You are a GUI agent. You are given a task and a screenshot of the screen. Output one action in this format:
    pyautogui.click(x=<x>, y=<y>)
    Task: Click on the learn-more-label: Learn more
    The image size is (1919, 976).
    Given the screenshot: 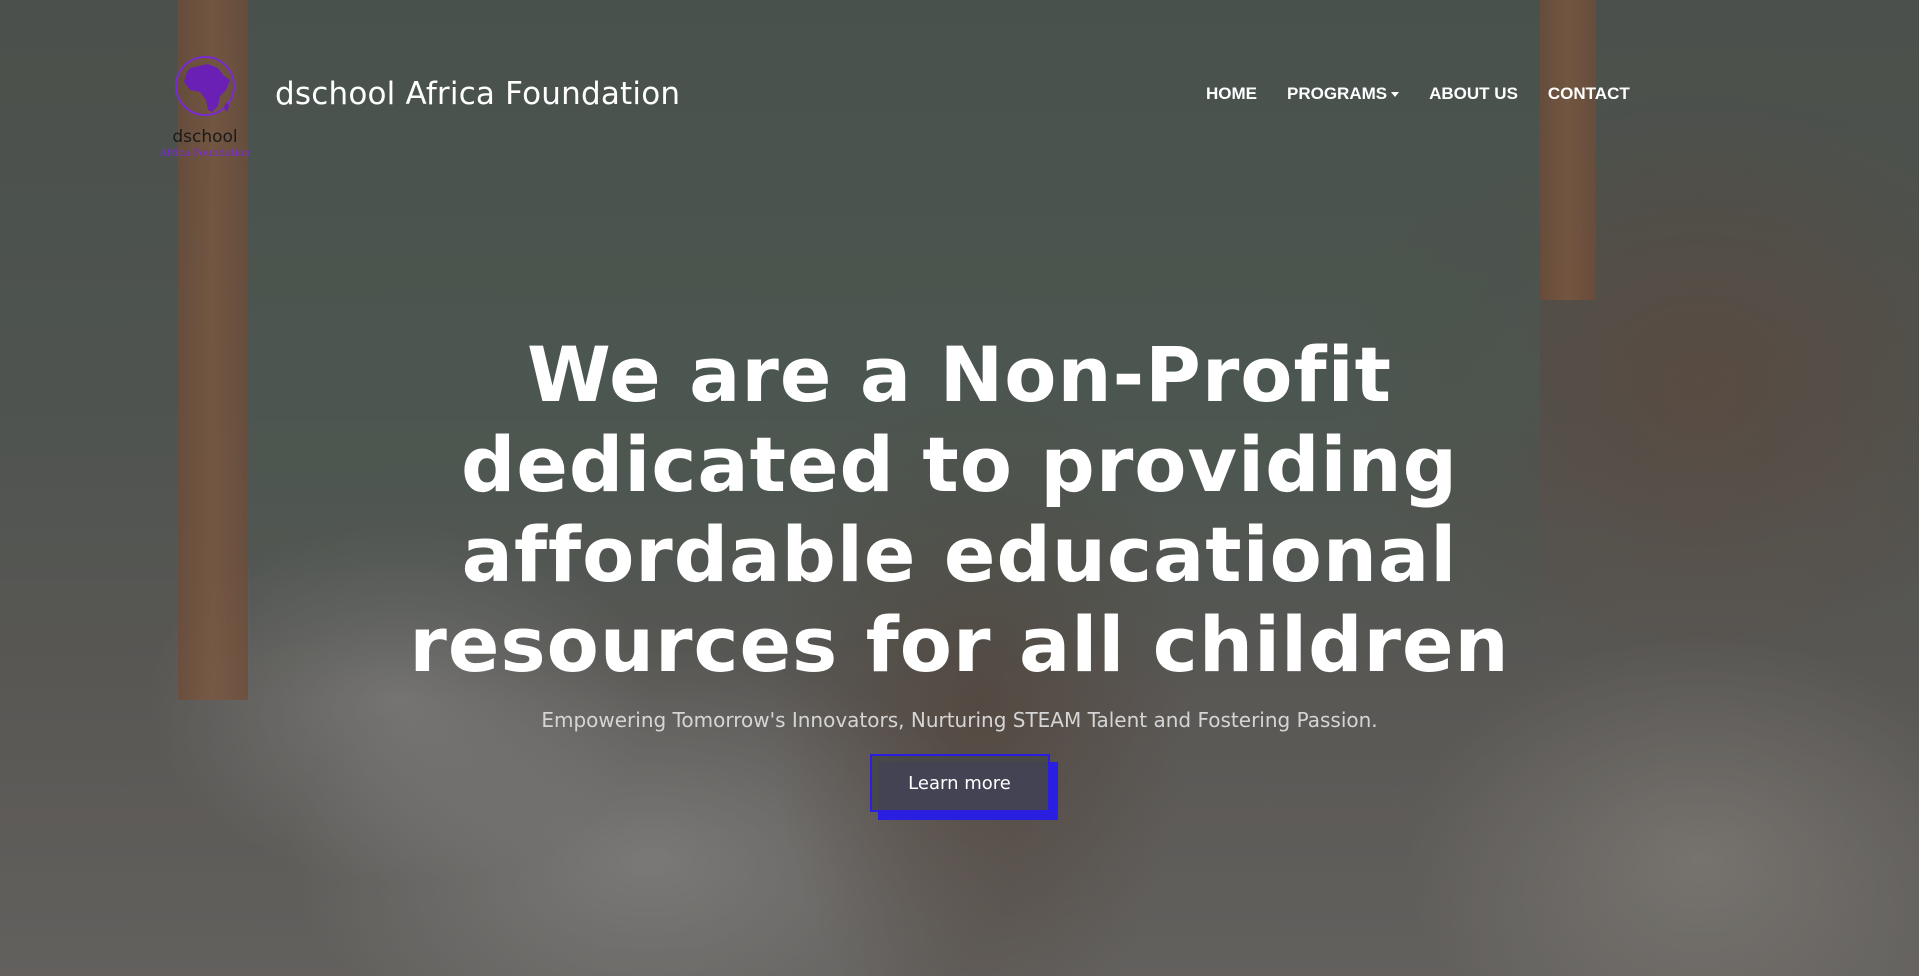 What is the action you would take?
    pyautogui.click(x=959, y=783)
    